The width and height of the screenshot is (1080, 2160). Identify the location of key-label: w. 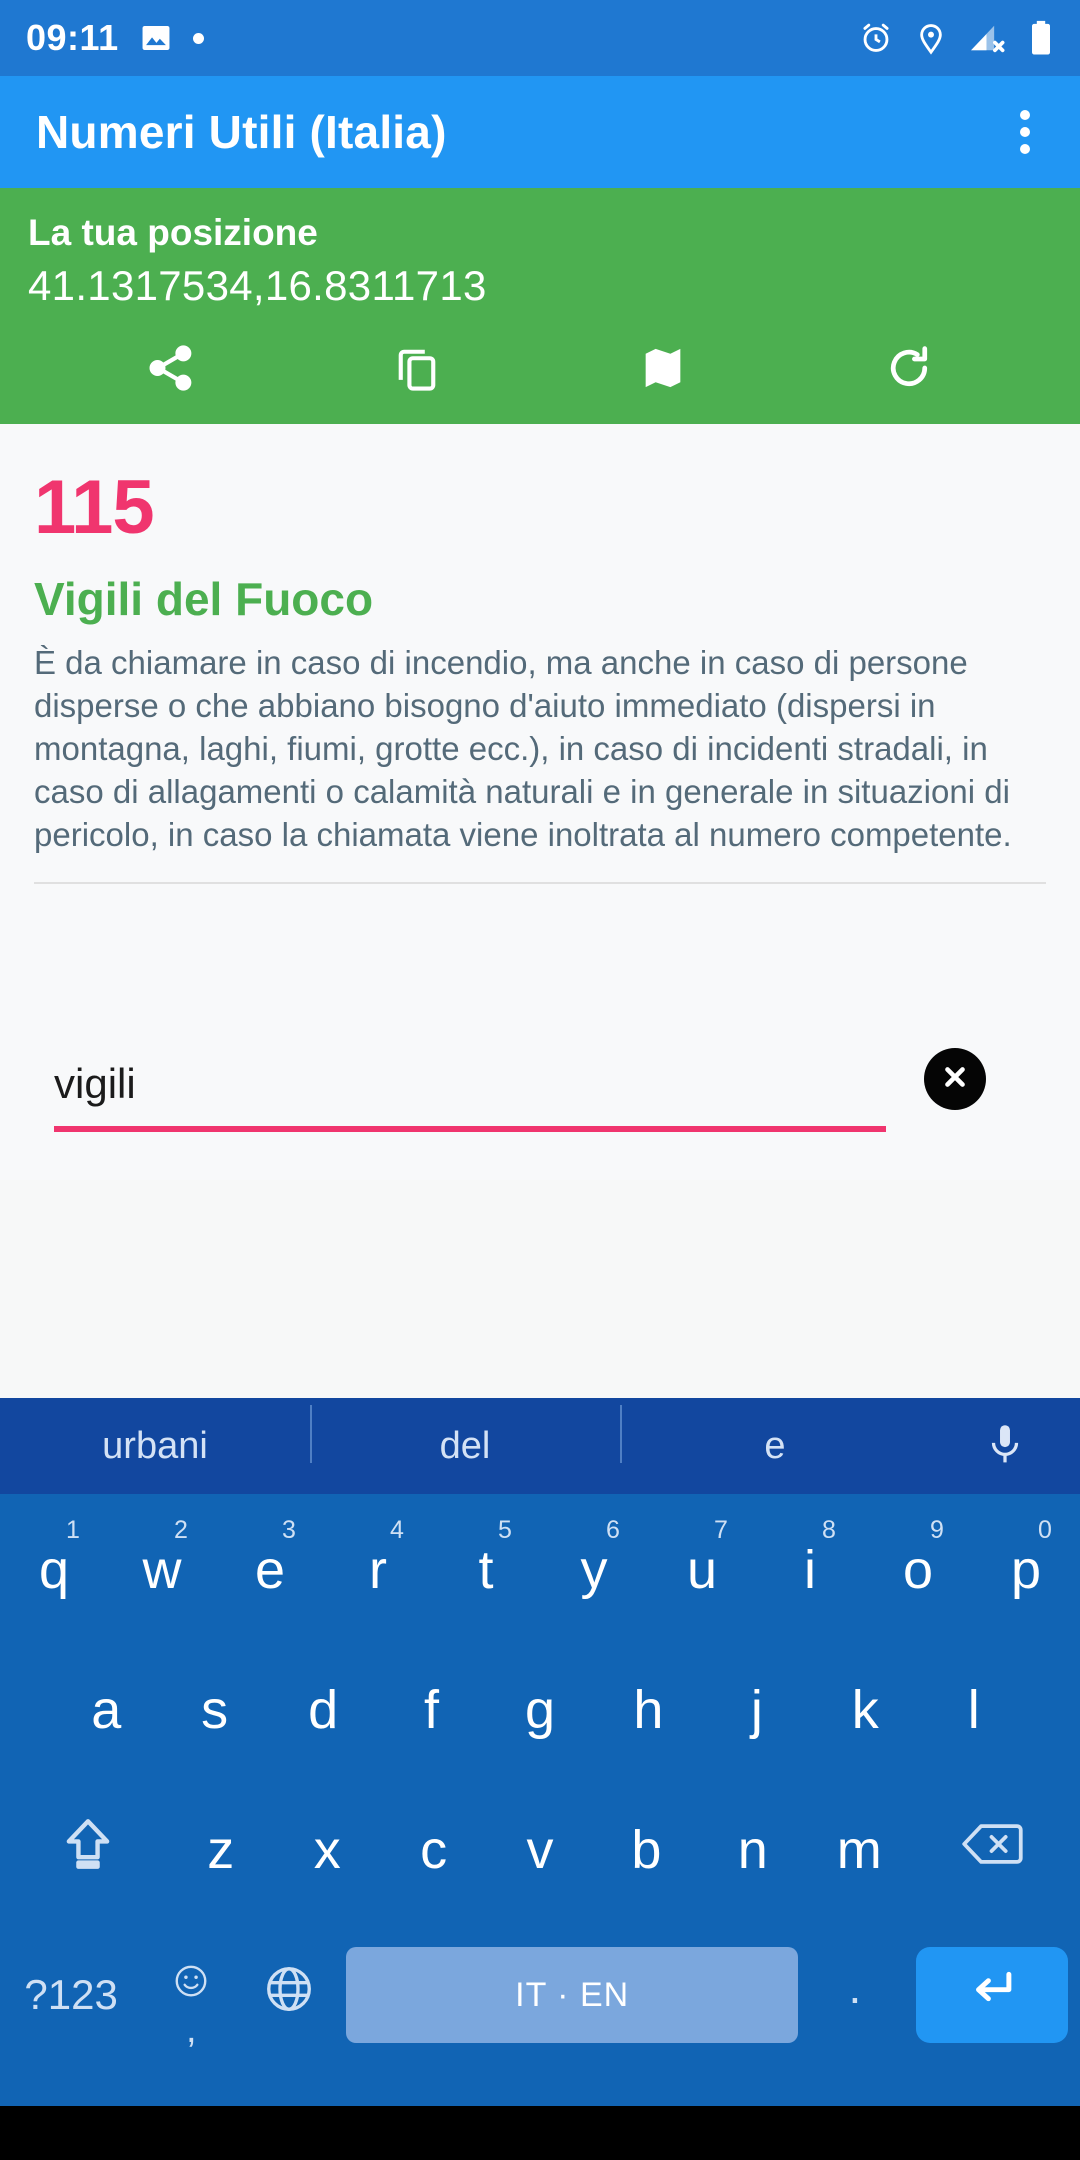
(162, 1570).